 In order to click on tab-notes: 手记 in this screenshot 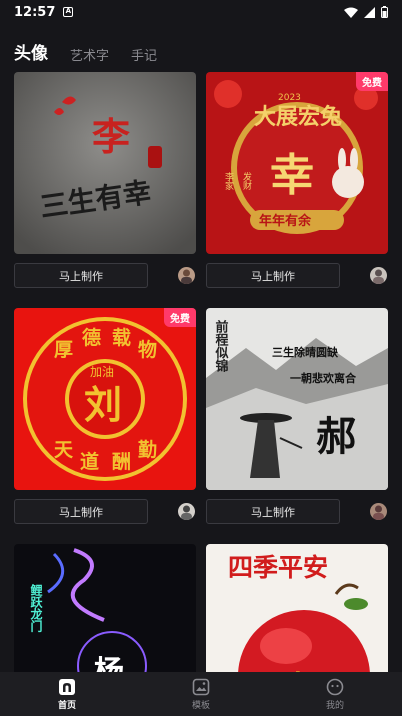, I will do `click(144, 54)`.